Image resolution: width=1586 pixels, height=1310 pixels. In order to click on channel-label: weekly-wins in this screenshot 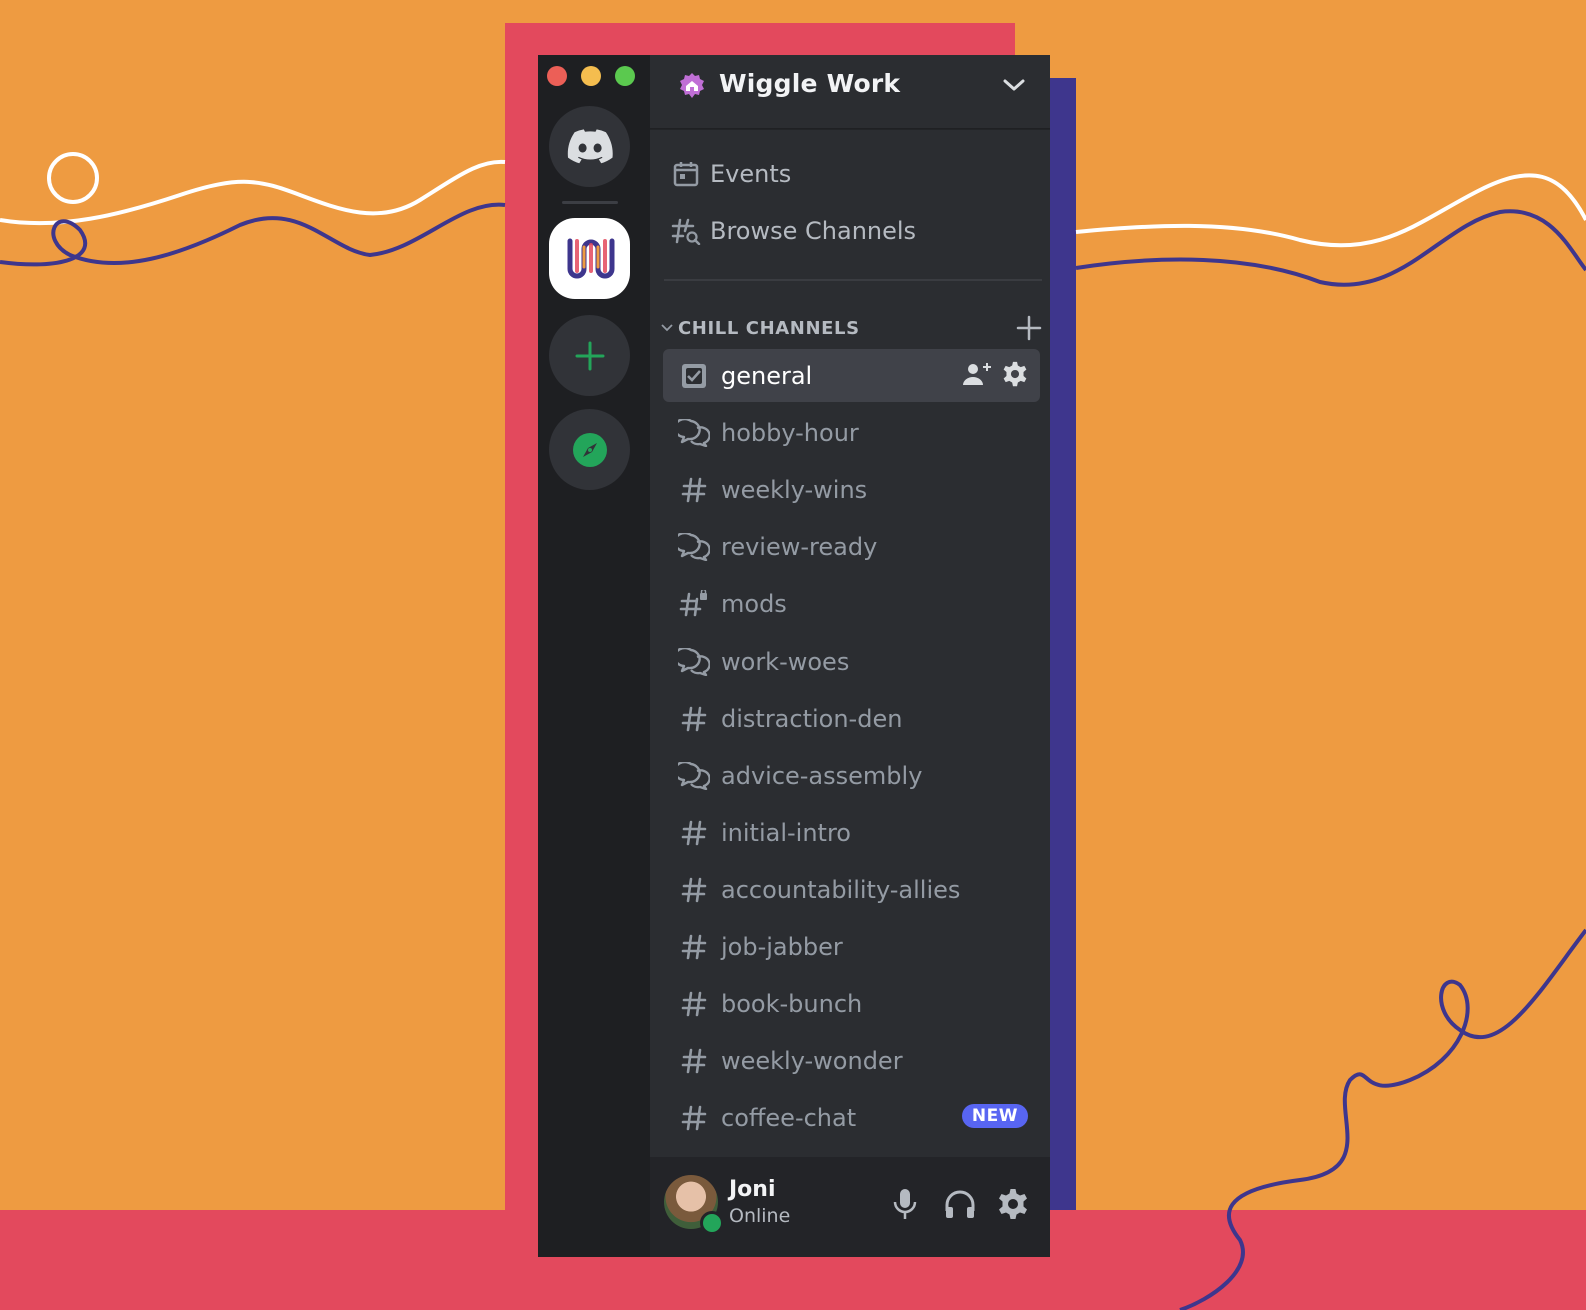, I will do `click(794, 489)`.